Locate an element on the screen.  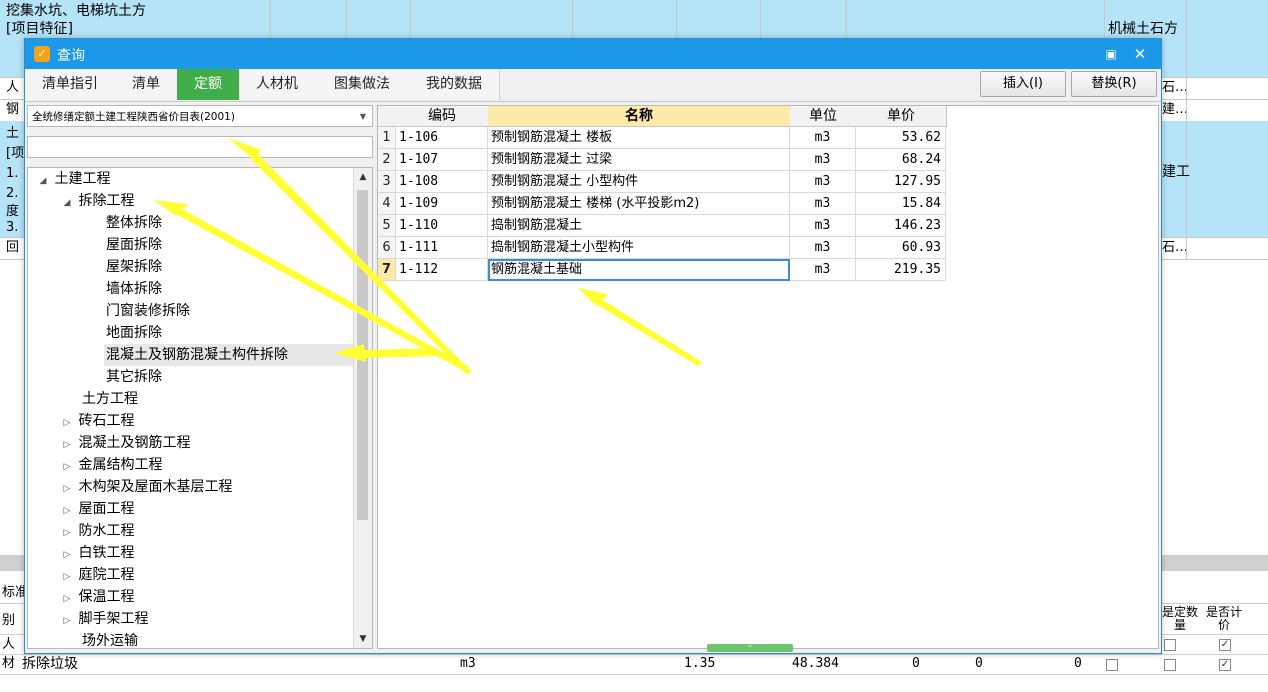
row-type: 人 is located at coordinates (9, 644).